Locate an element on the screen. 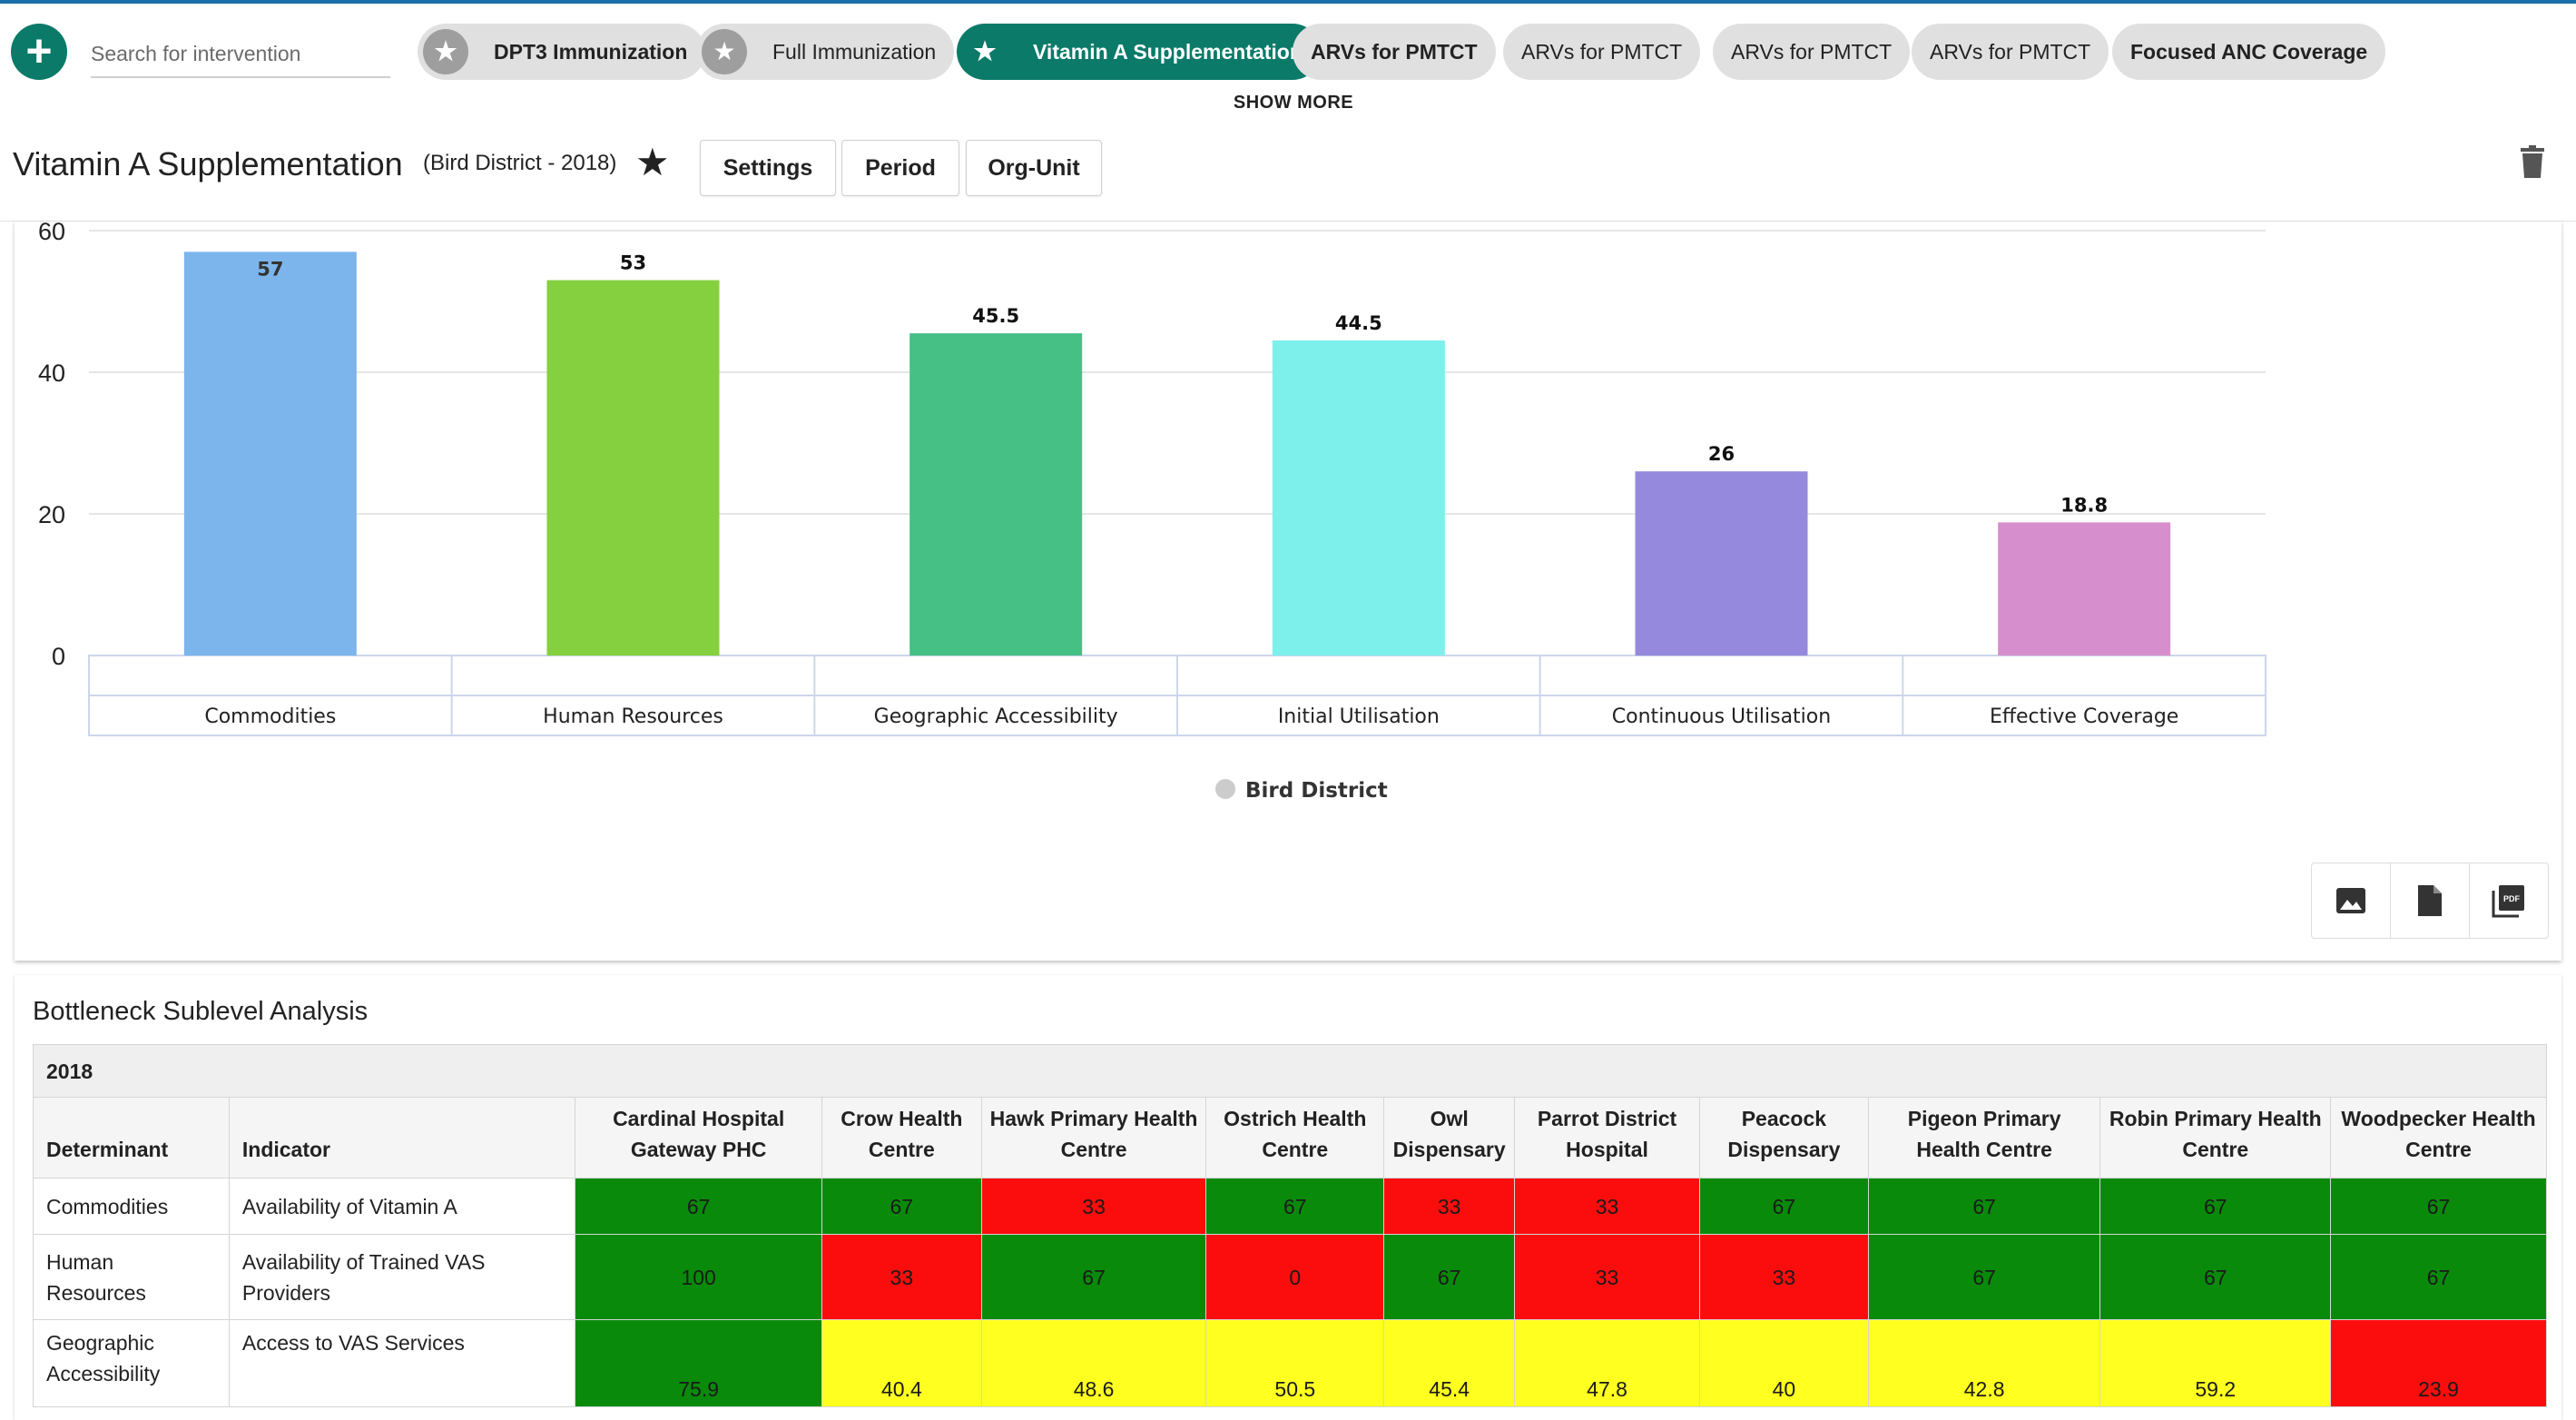 The height and width of the screenshot is (1420, 2576). x-tick-label: Commodities is located at coordinates (270, 716).